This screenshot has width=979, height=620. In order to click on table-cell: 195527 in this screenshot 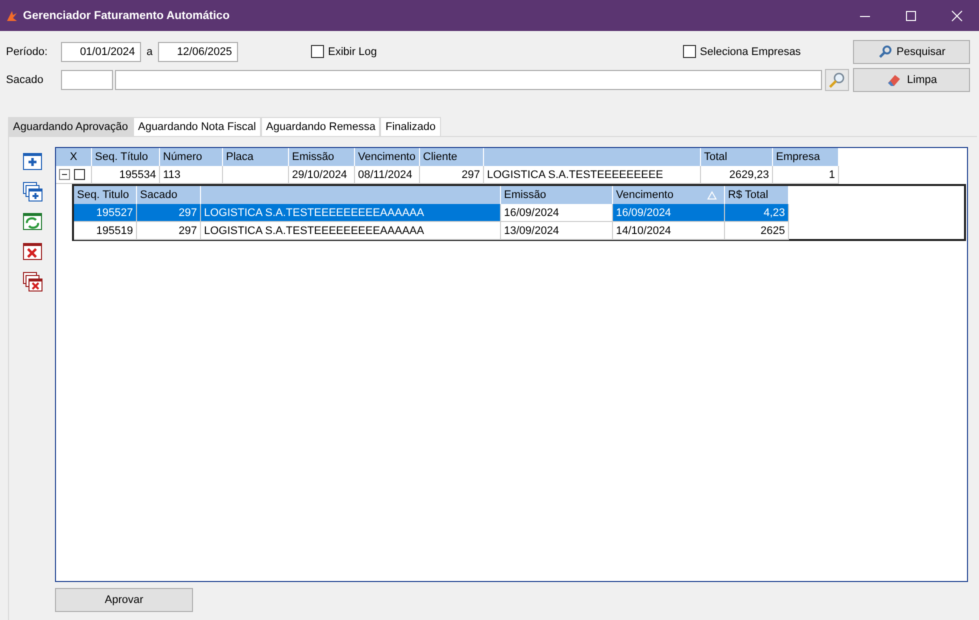, I will do `click(105, 213)`.